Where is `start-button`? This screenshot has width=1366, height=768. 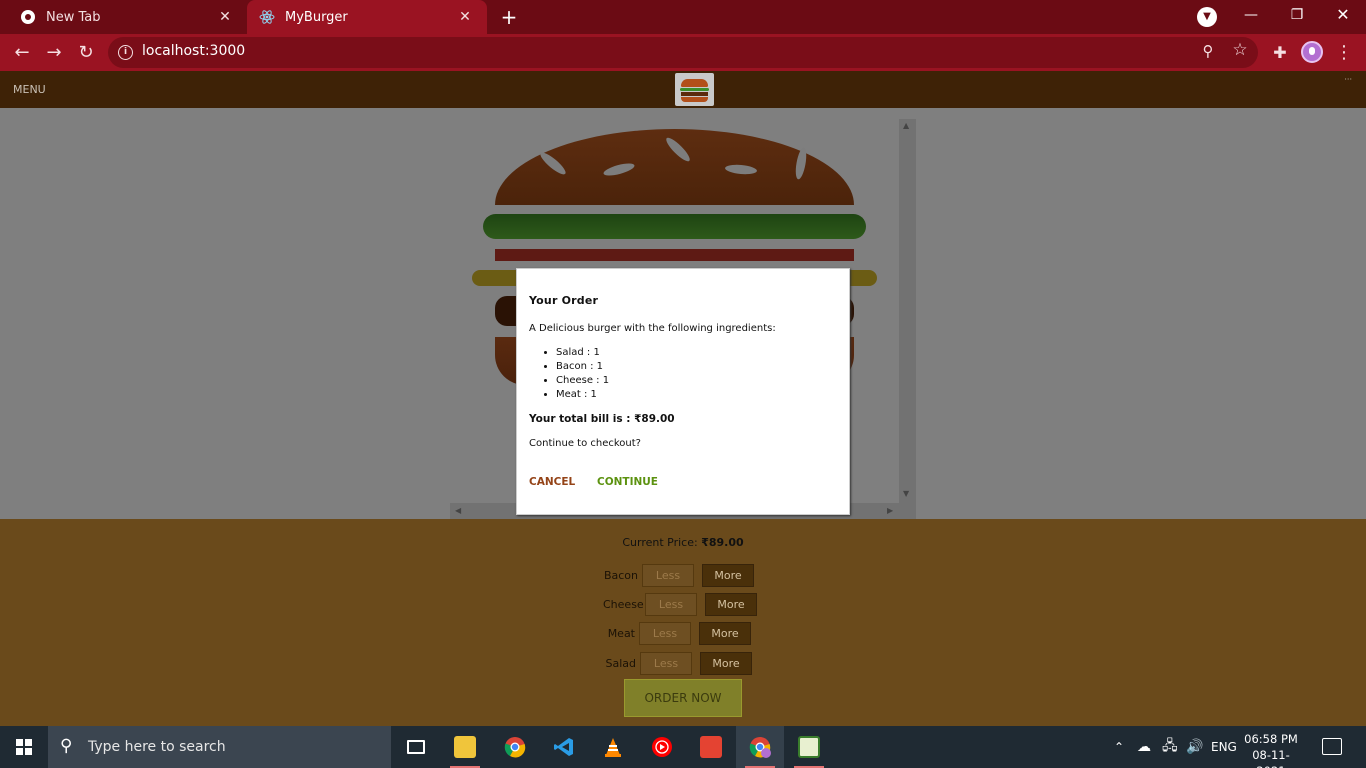
start-button is located at coordinates (24, 747).